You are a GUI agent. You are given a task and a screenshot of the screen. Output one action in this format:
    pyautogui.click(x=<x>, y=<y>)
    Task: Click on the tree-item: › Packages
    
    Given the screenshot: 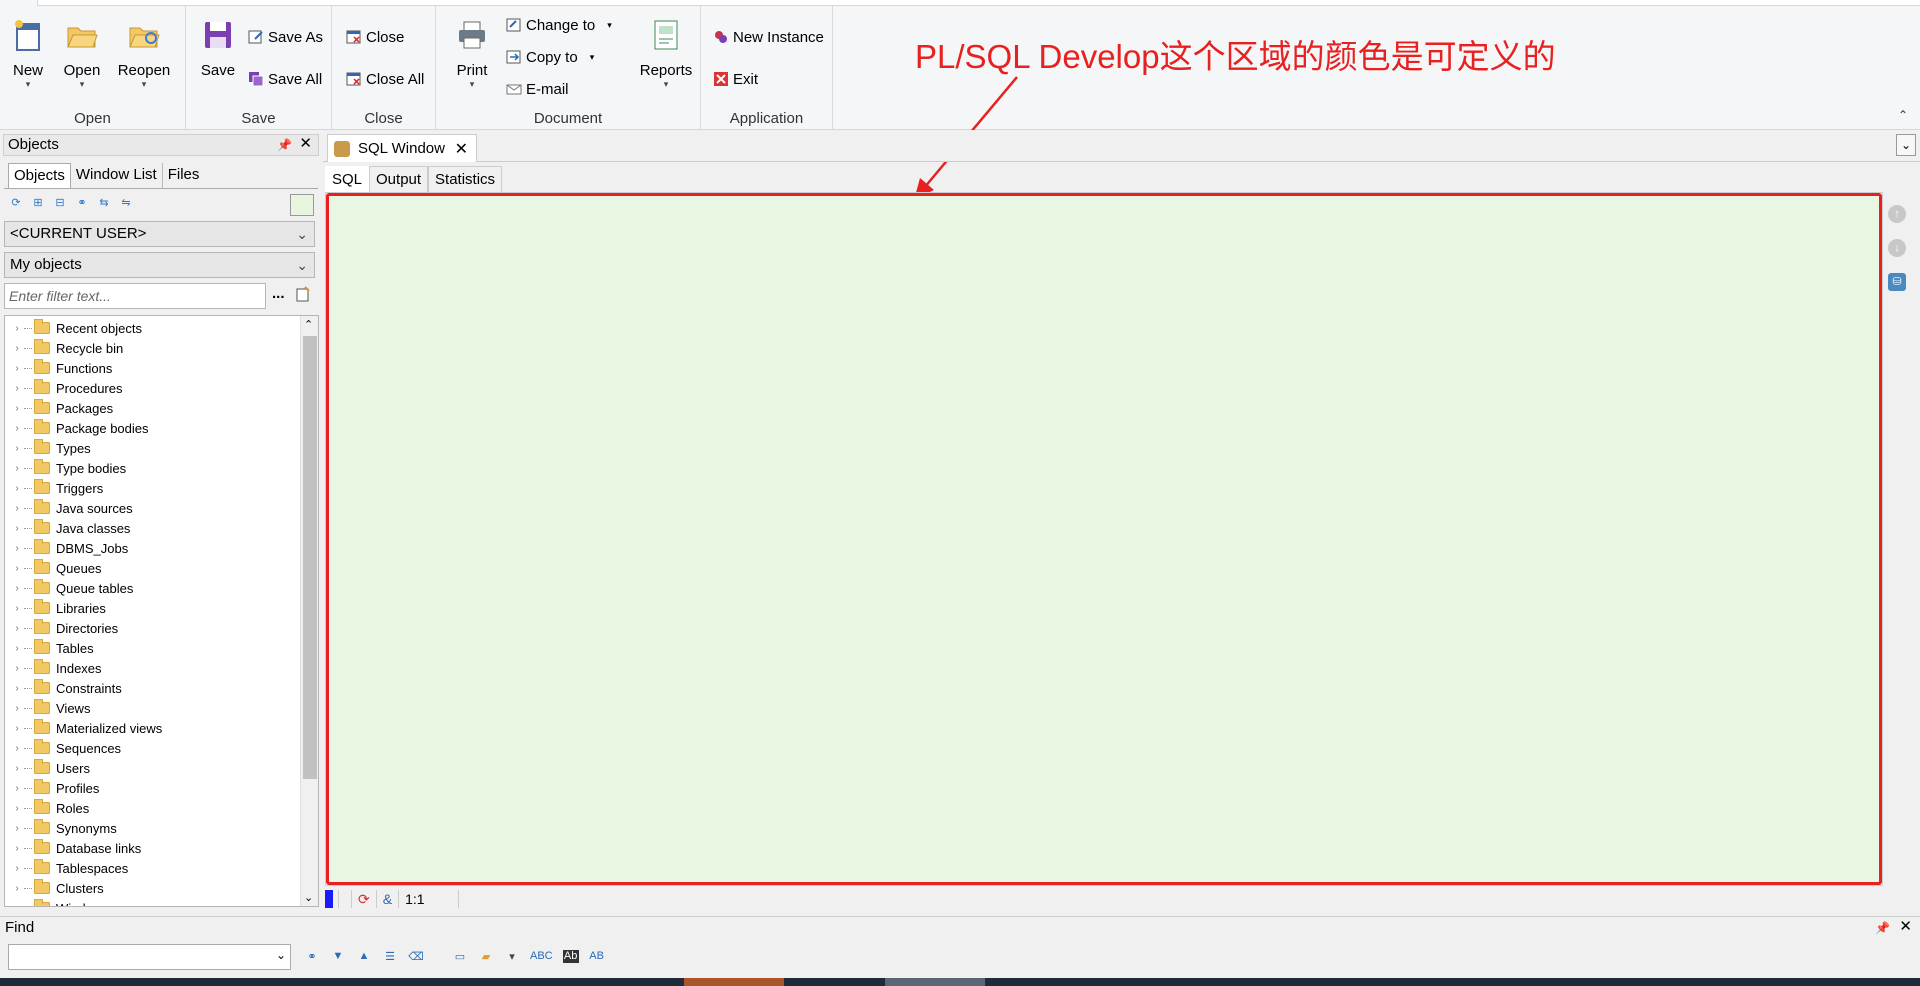 What is the action you would take?
    pyautogui.click(x=59, y=408)
    